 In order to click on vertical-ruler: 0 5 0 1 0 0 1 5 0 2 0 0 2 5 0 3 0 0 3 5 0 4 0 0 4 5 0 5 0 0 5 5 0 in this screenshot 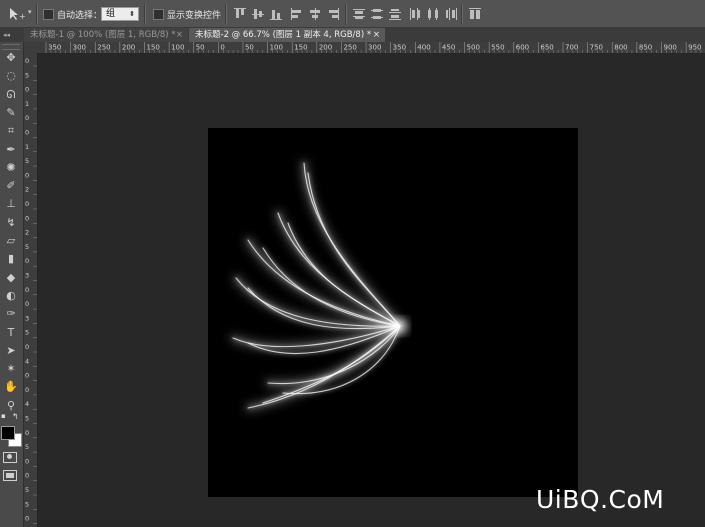, I will do `click(31, 290)`.